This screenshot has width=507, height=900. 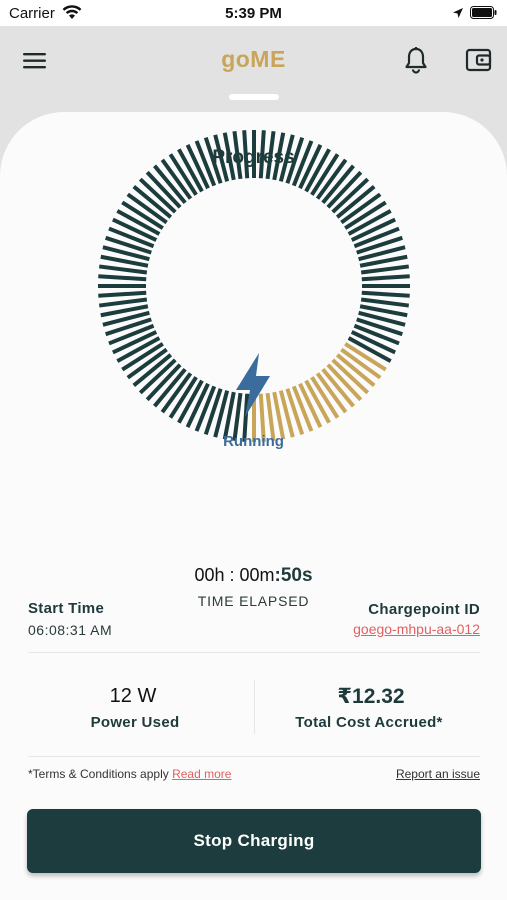 I want to click on terms-label: *Terms & Conditions apply, so click(x=98, y=774).